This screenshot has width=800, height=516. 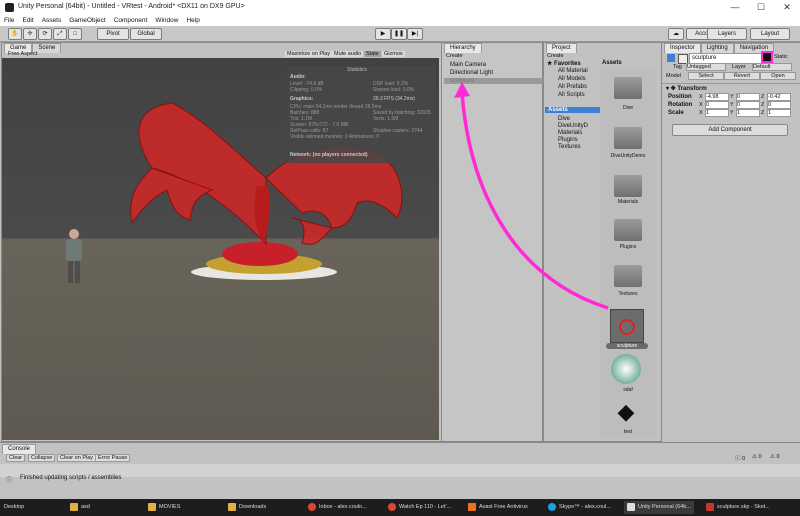 I want to click on add-component-button: Add Component, so click(x=730, y=130).